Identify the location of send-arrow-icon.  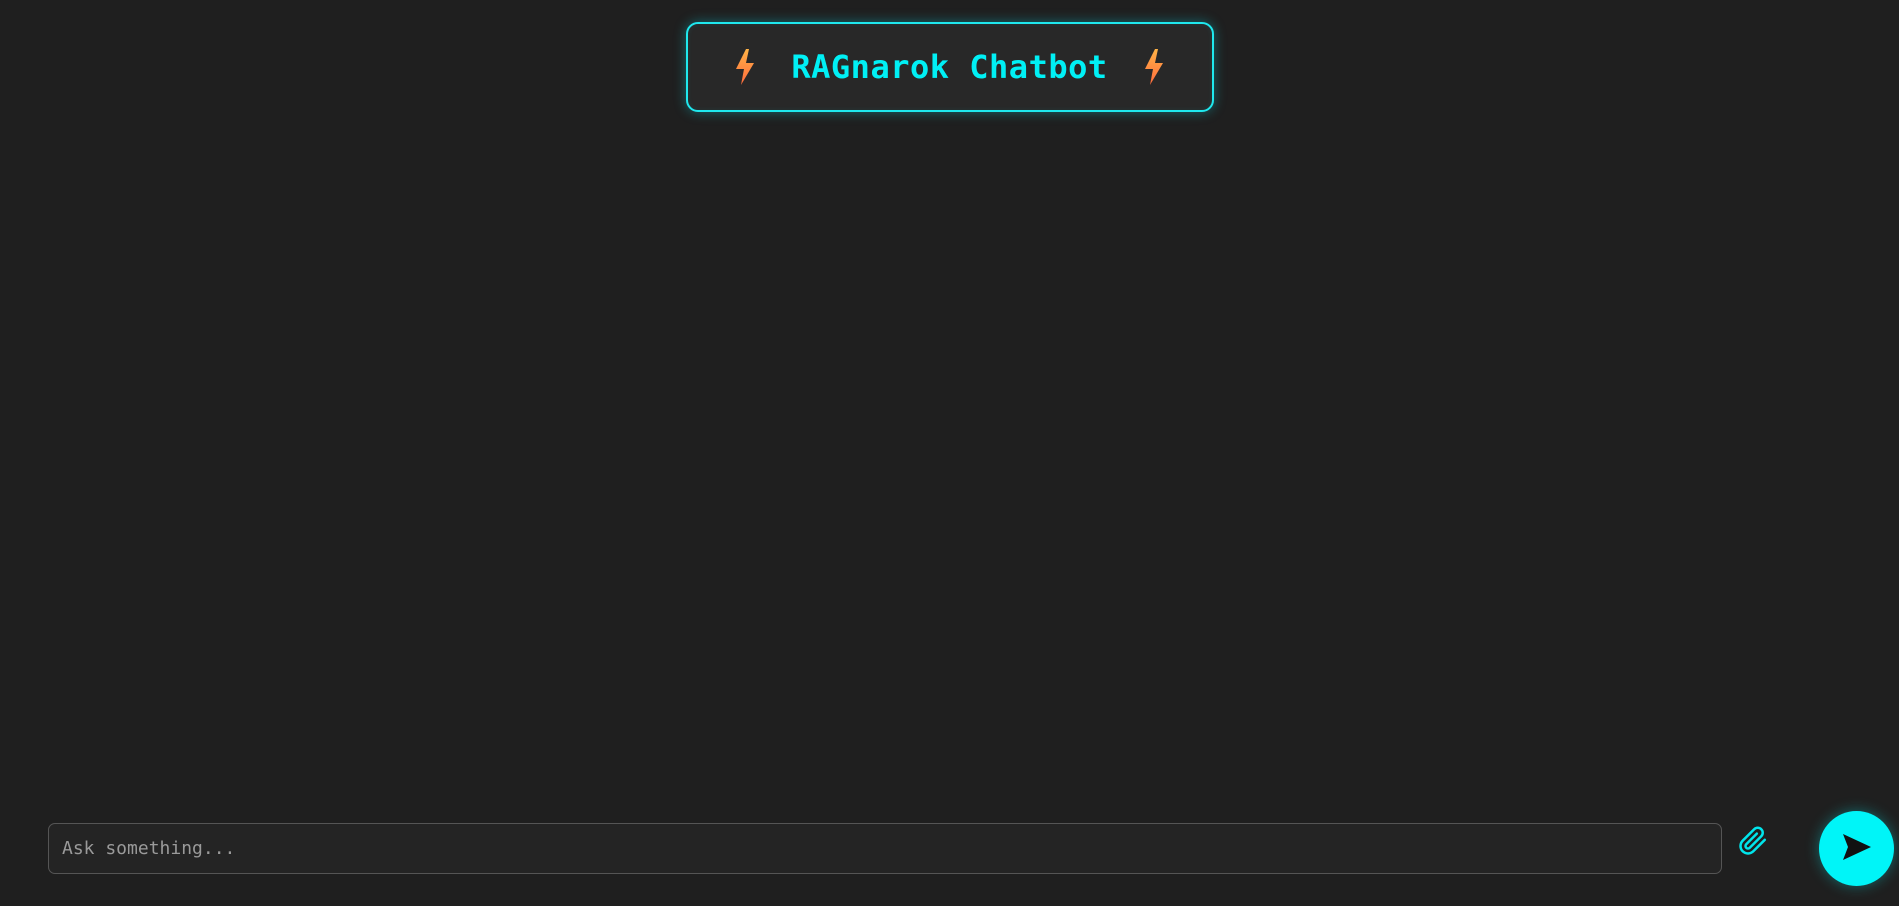
(1857, 849).